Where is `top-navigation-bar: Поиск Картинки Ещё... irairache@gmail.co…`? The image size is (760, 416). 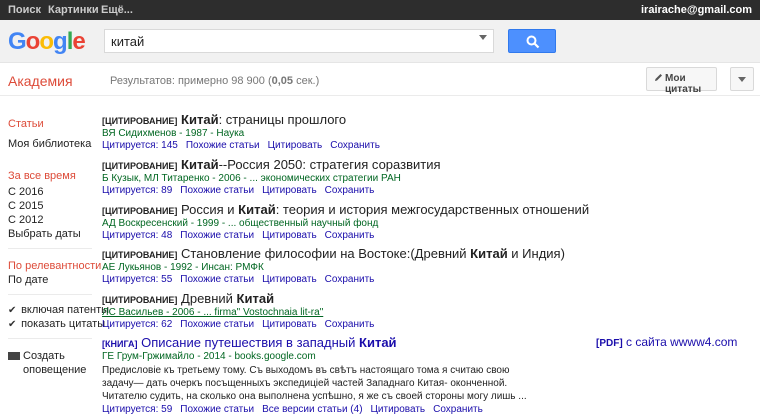
top-navigation-bar: Поиск Картинки Ещё... irairache@gmail.co… is located at coordinates (380, 10).